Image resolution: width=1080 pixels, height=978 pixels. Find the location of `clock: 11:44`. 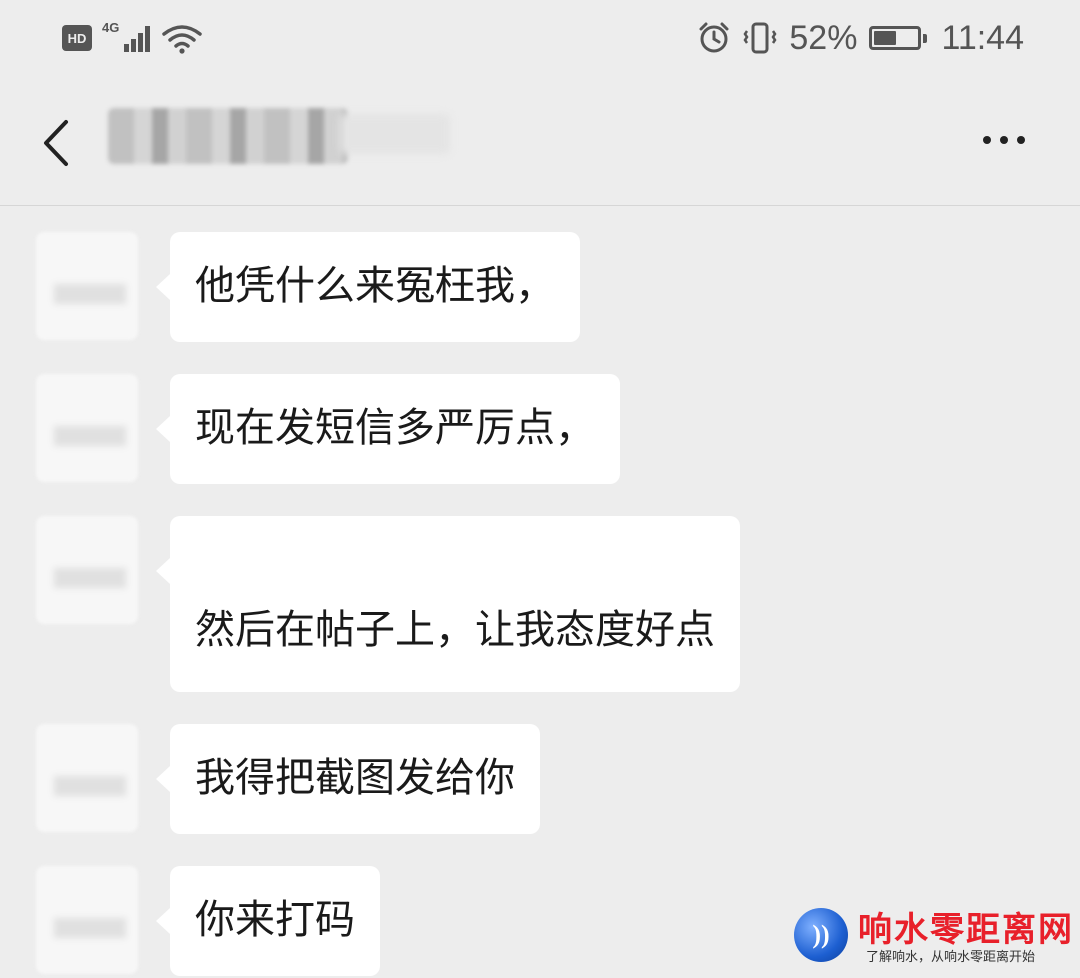

clock: 11:44 is located at coordinates (982, 37).